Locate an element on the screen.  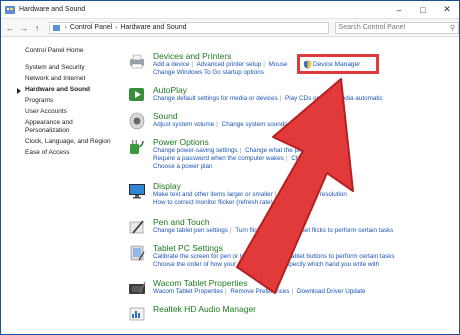
link-manage-audio: Manage audio is located at coordinates (315, 124).